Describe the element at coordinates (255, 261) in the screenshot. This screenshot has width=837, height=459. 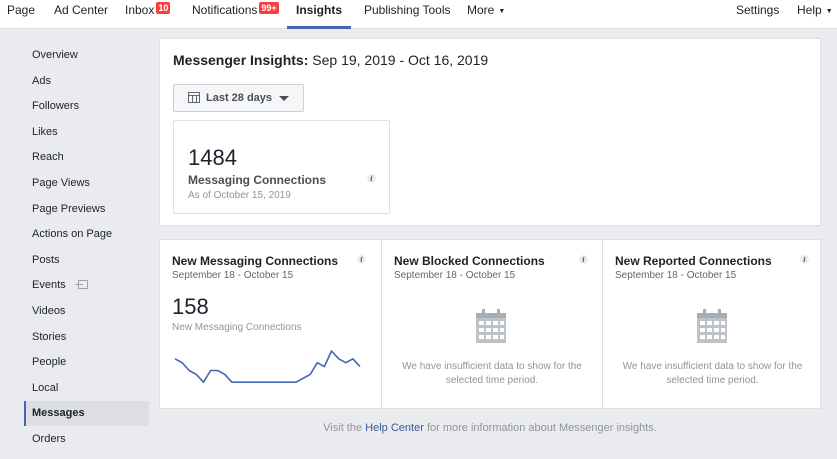
I see `metric-title: New Messaging Connections` at that location.